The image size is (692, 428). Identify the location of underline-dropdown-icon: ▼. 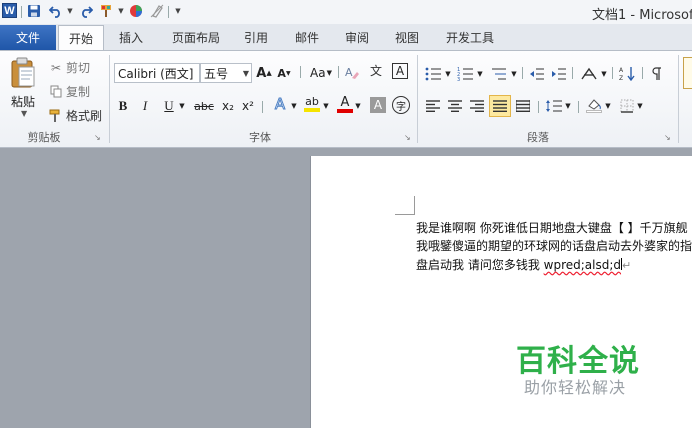
(182, 106).